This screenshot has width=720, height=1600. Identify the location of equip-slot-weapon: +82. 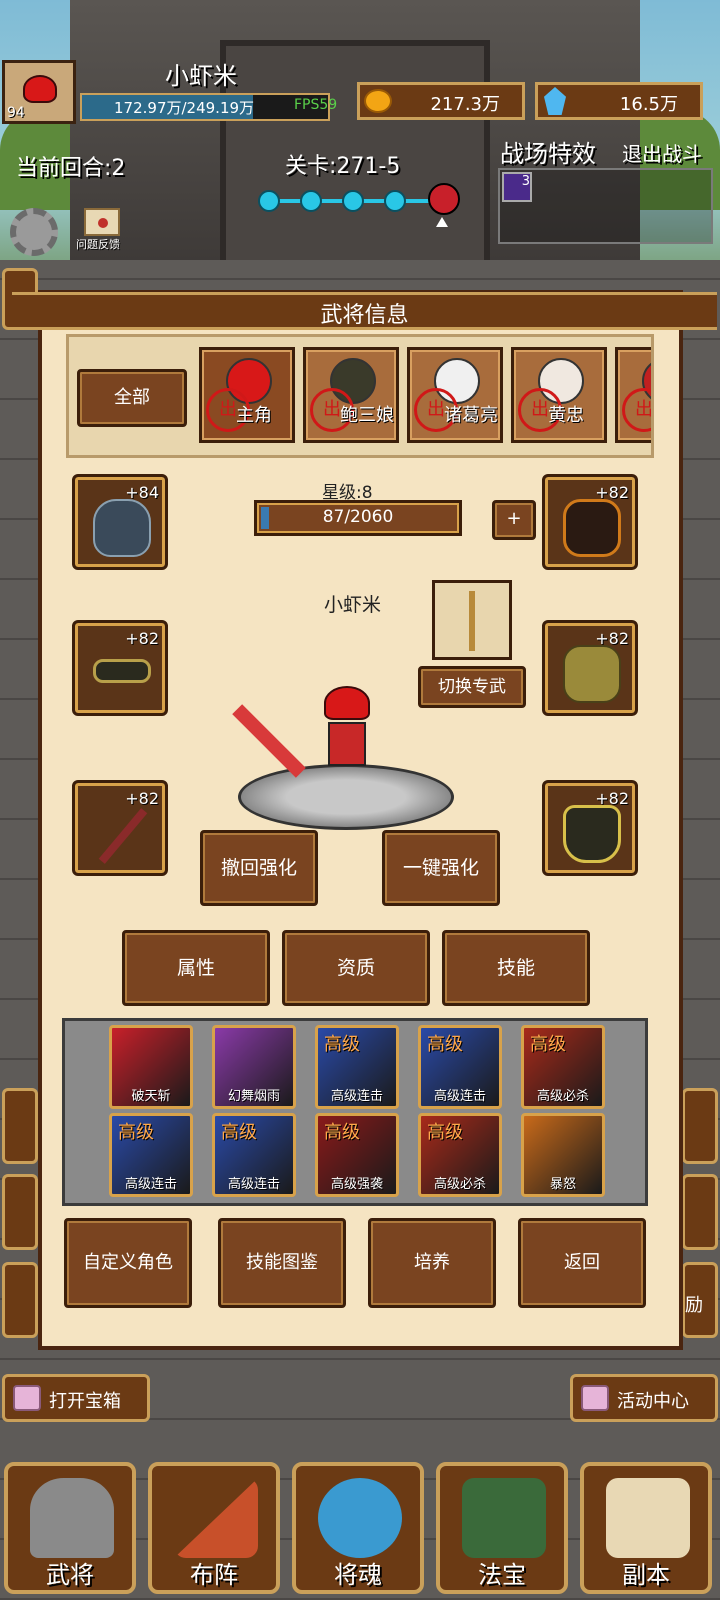
(120, 828).